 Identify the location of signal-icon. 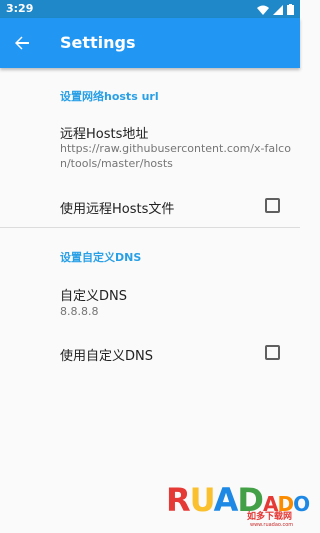
(278, 9).